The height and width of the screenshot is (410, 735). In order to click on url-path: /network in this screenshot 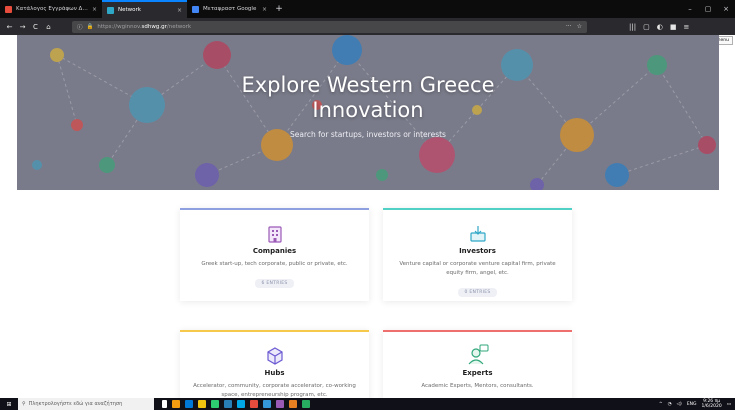, I will do `click(179, 26)`.